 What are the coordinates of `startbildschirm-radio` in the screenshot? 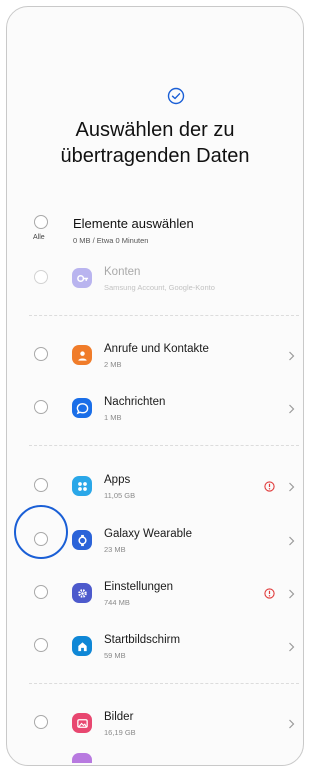 It's located at (41, 645).